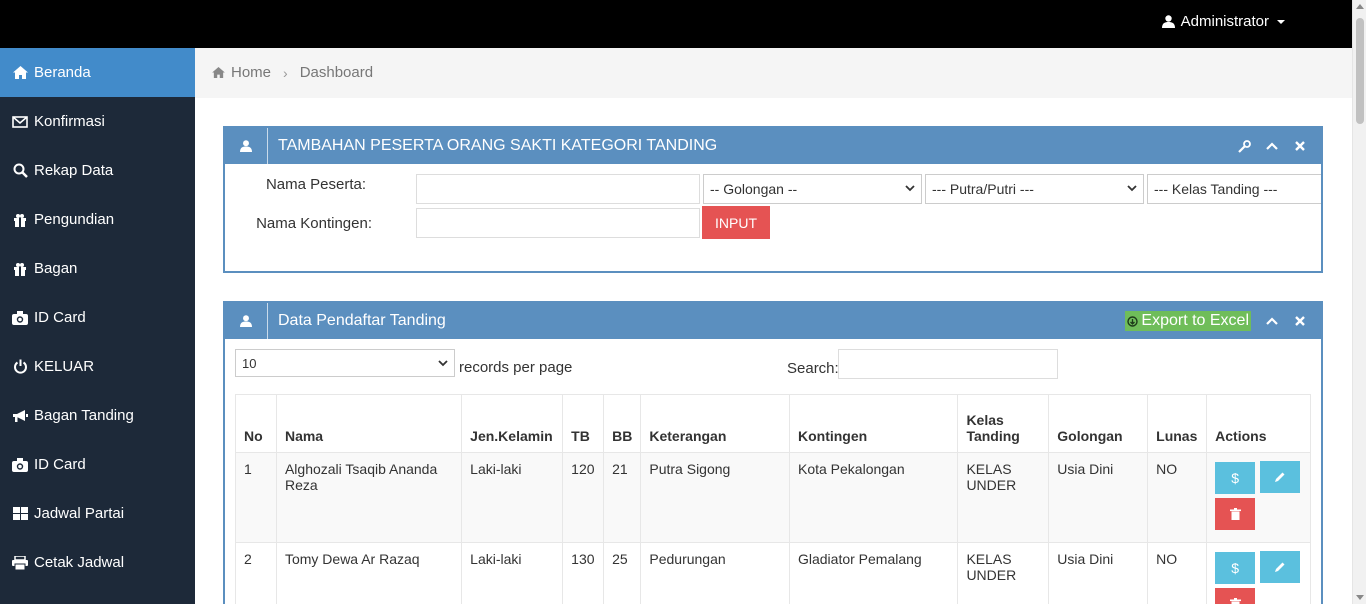 The image size is (1366, 604). I want to click on user-menu: Administrator, so click(1223, 21).